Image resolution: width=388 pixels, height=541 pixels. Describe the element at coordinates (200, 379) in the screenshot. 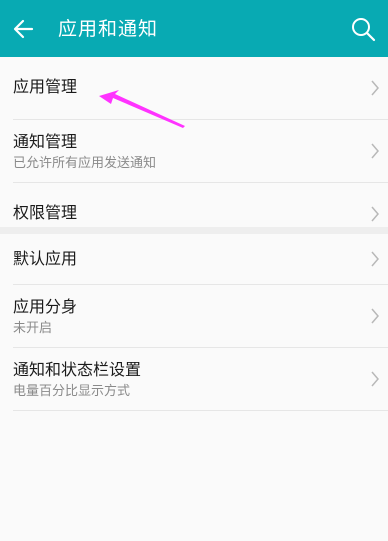

I see `notification-status-bar-row: 通知和状态栏设置 电量百分比显示方式` at that location.